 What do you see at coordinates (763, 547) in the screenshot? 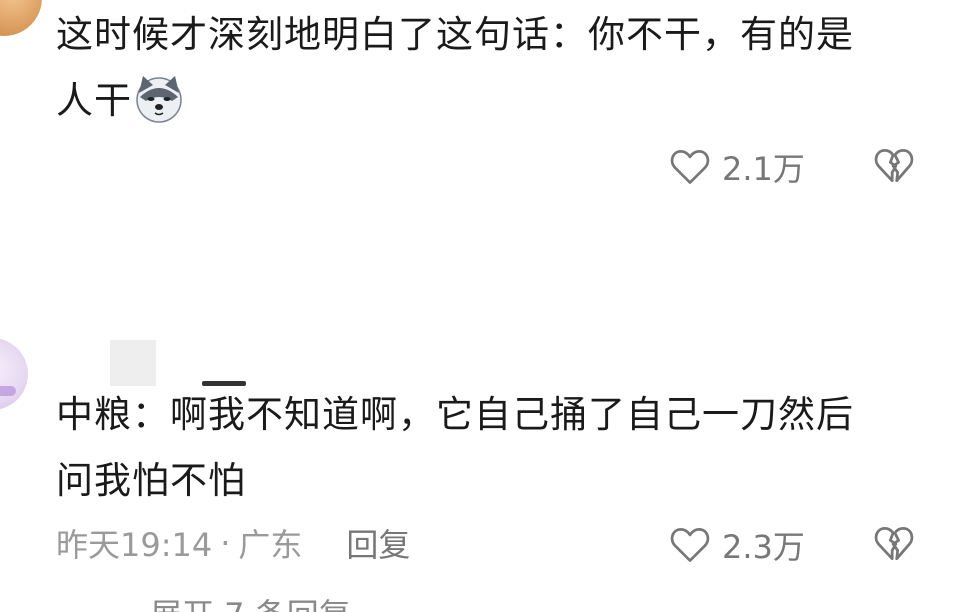
I see `like-count: 2.3万` at bounding box center [763, 547].